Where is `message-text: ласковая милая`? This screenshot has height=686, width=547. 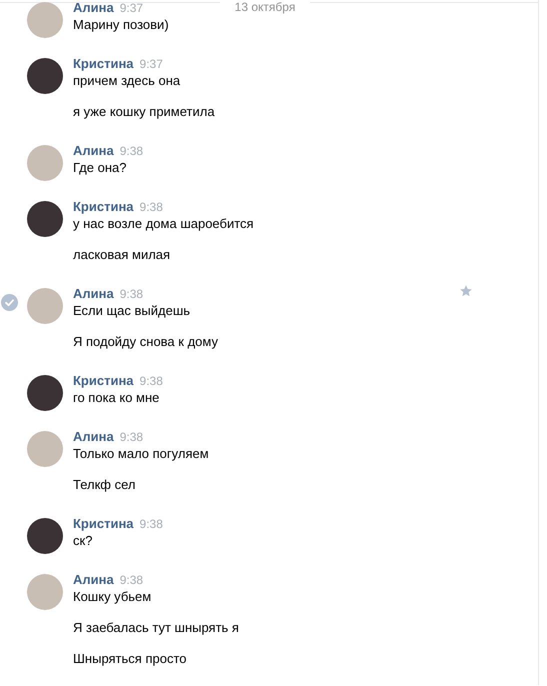
message-text: ласковая милая is located at coordinates (122, 254).